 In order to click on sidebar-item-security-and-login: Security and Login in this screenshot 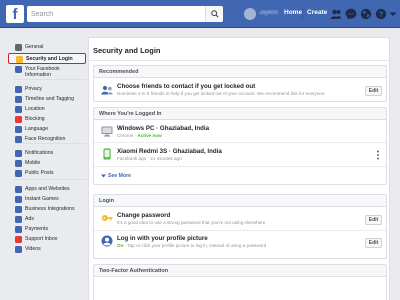, I will do `click(47, 58)`.